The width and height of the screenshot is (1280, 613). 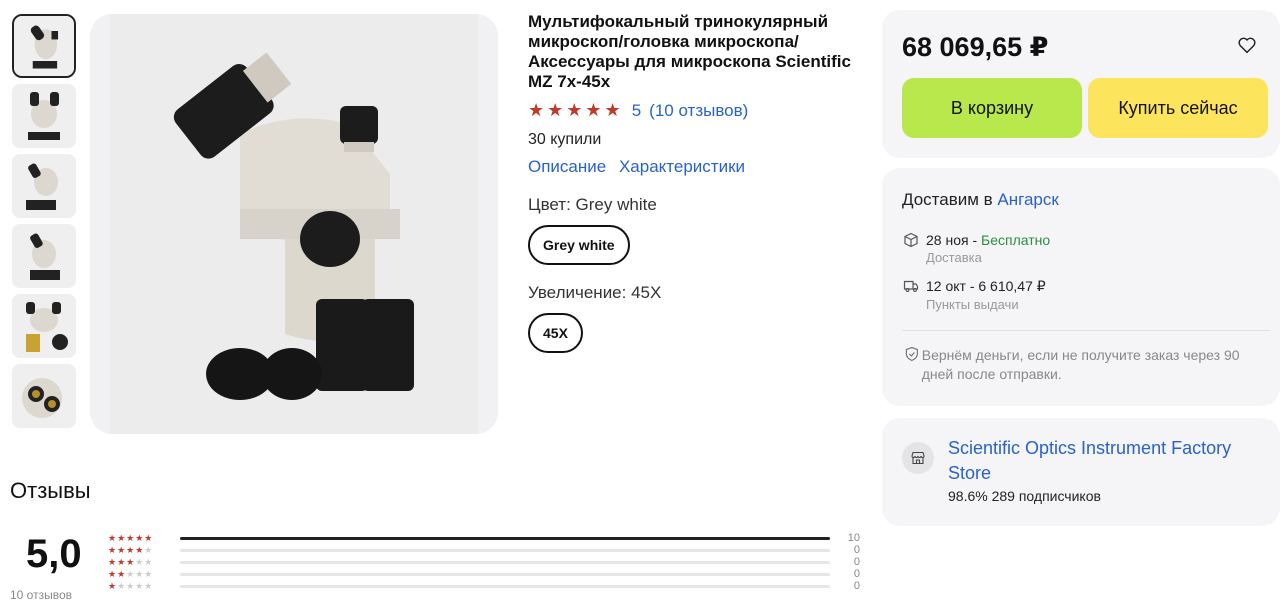 What do you see at coordinates (41, 595) in the screenshot?
I see `reviews-count: 10 отзывов` at bounding box center [41, 595].